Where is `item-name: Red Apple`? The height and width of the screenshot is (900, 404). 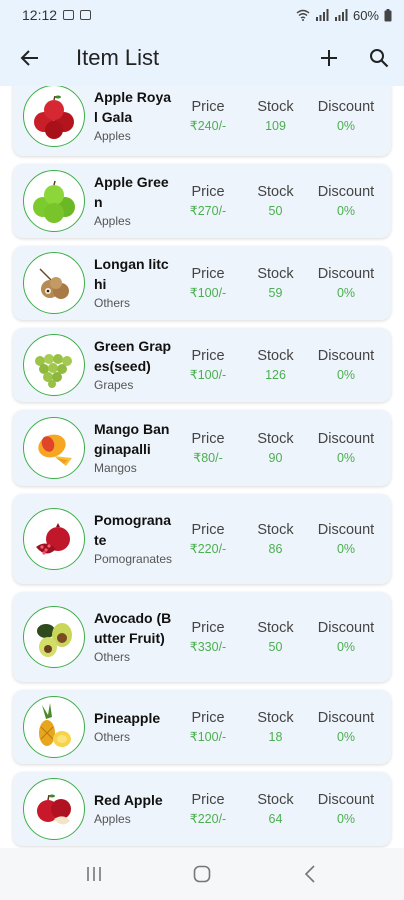
item-name: Red Apple is located at coordinates (128, 800).